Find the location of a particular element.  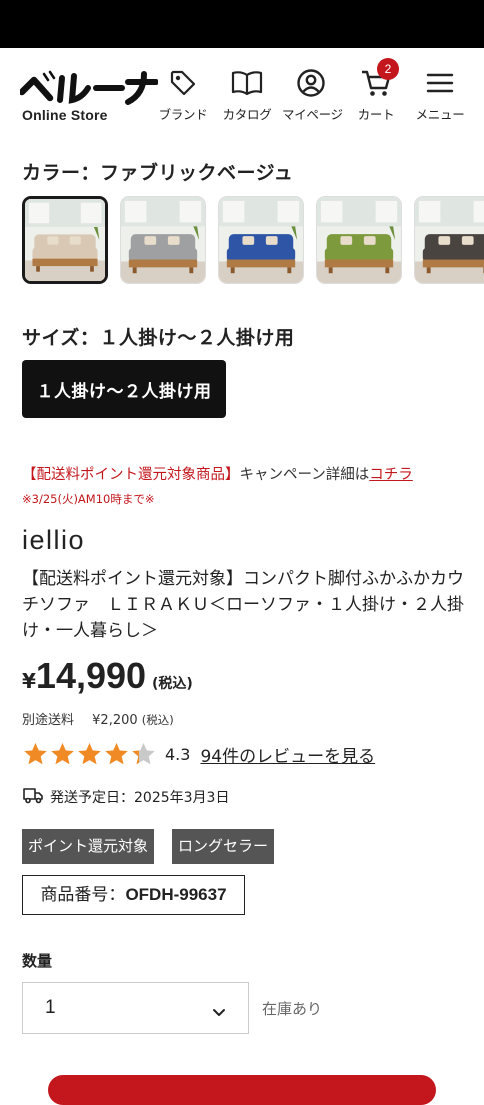

nav-menu: メニュー is located at coordinates (440, 94).